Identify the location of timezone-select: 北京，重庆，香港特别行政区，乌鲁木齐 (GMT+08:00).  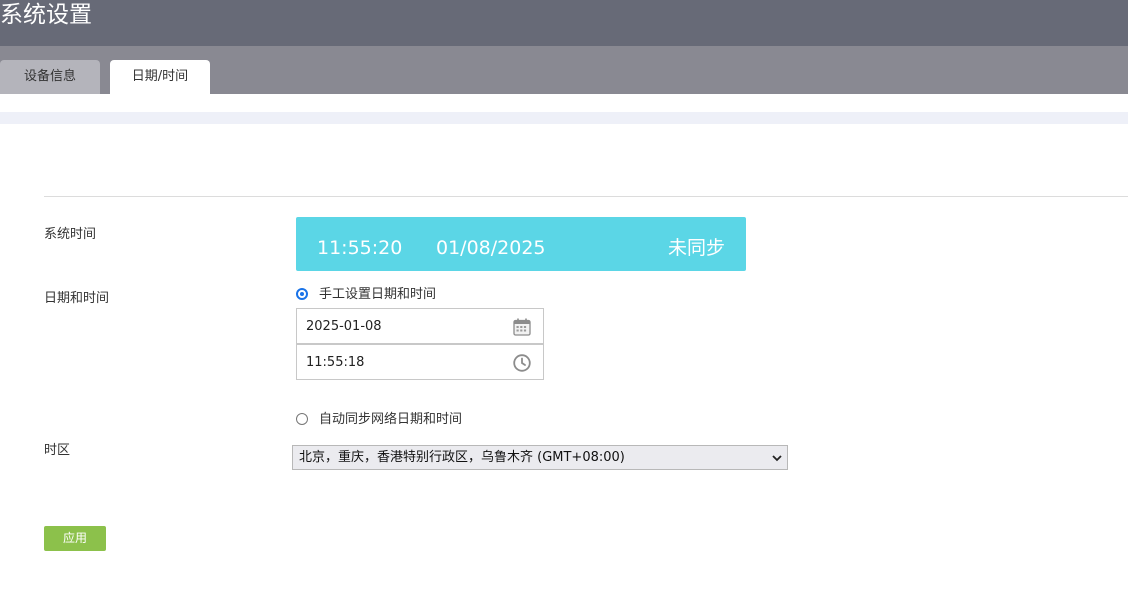
(540, 457).